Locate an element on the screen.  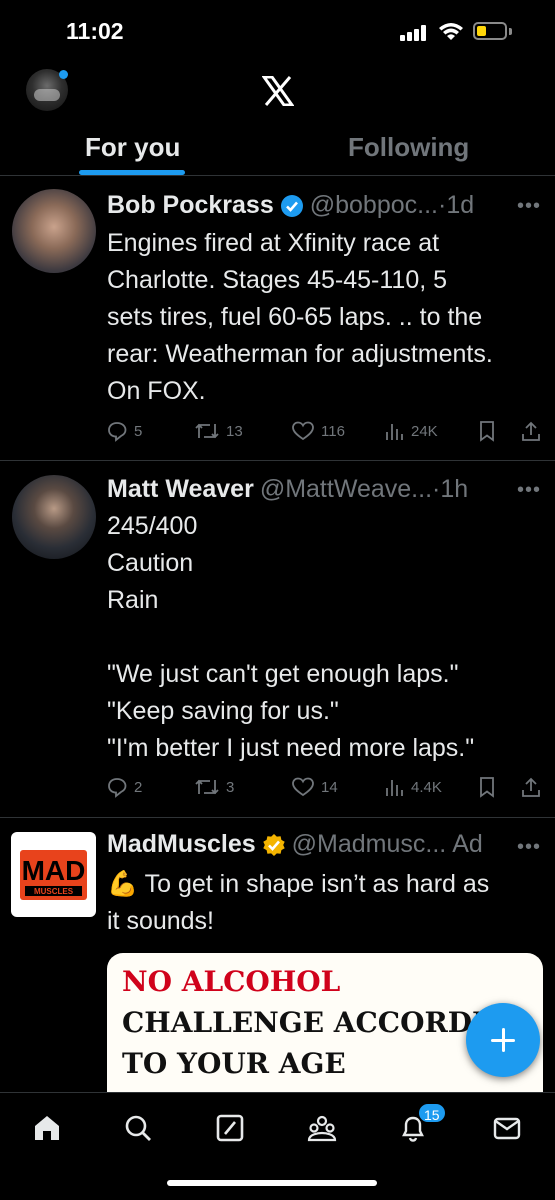
battery-nub is located at coordinates (510, 31).